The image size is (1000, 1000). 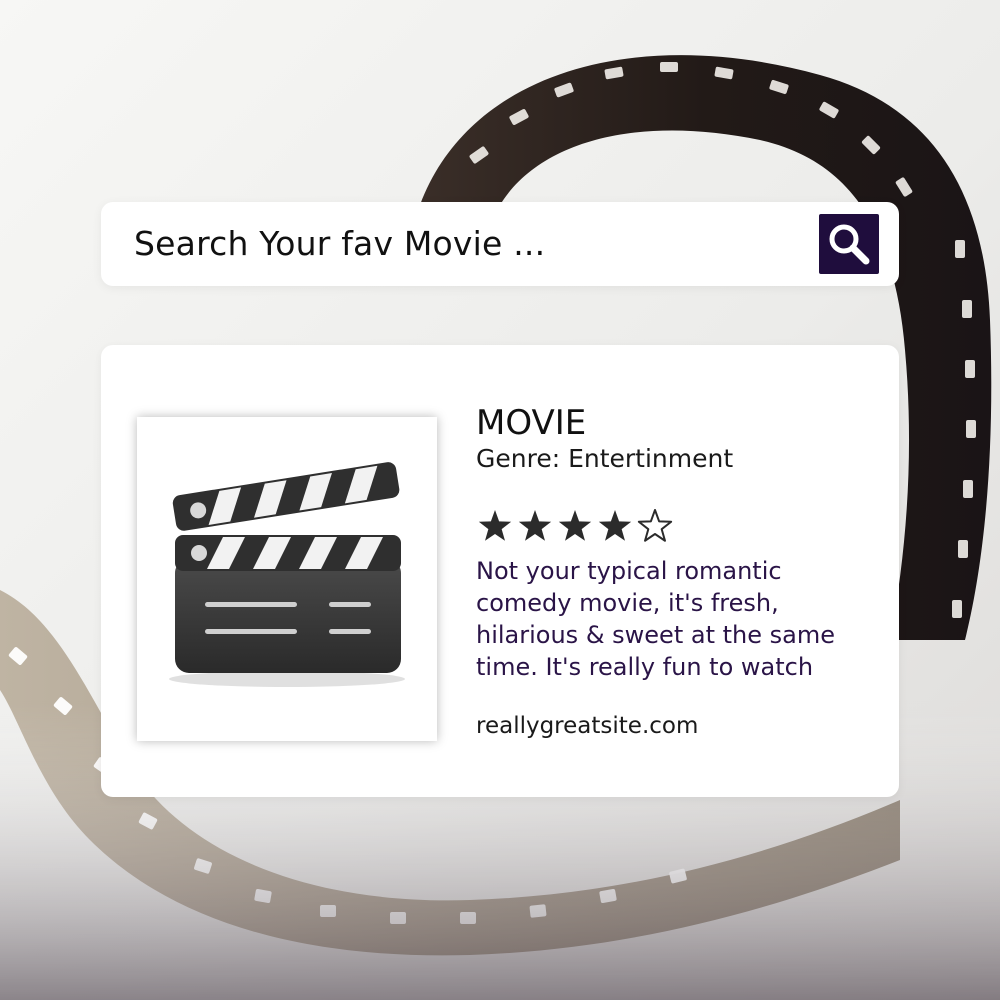 What do you see at coordinates (655, 525) in the screenshot?
I see `star-empty-icon` at bounding box center [655, 525].